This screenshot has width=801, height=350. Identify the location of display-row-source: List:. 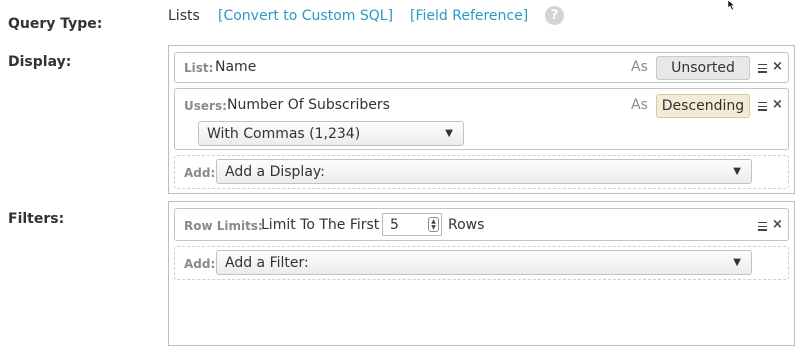
(199, 68).